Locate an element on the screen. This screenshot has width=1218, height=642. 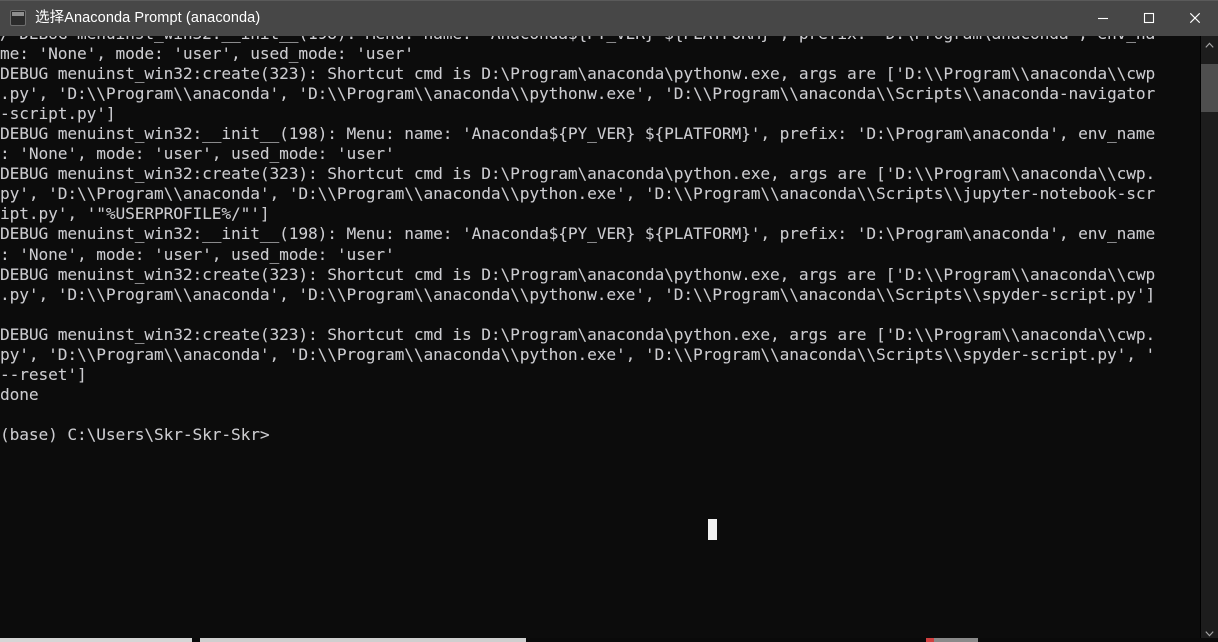
scrollbar-thumb is located at coordinates (1209, 88).